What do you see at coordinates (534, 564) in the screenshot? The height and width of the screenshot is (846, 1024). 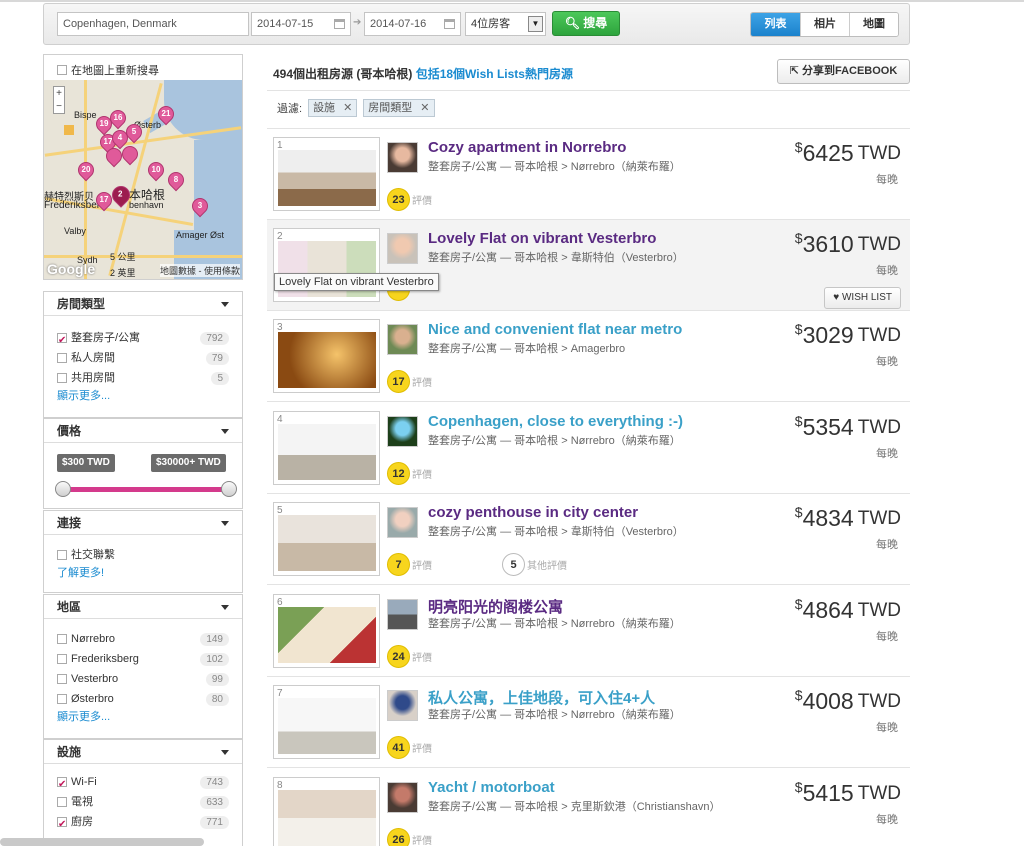 I see `other-review-count: 5 其他評價` at bounding box center [534, 564].